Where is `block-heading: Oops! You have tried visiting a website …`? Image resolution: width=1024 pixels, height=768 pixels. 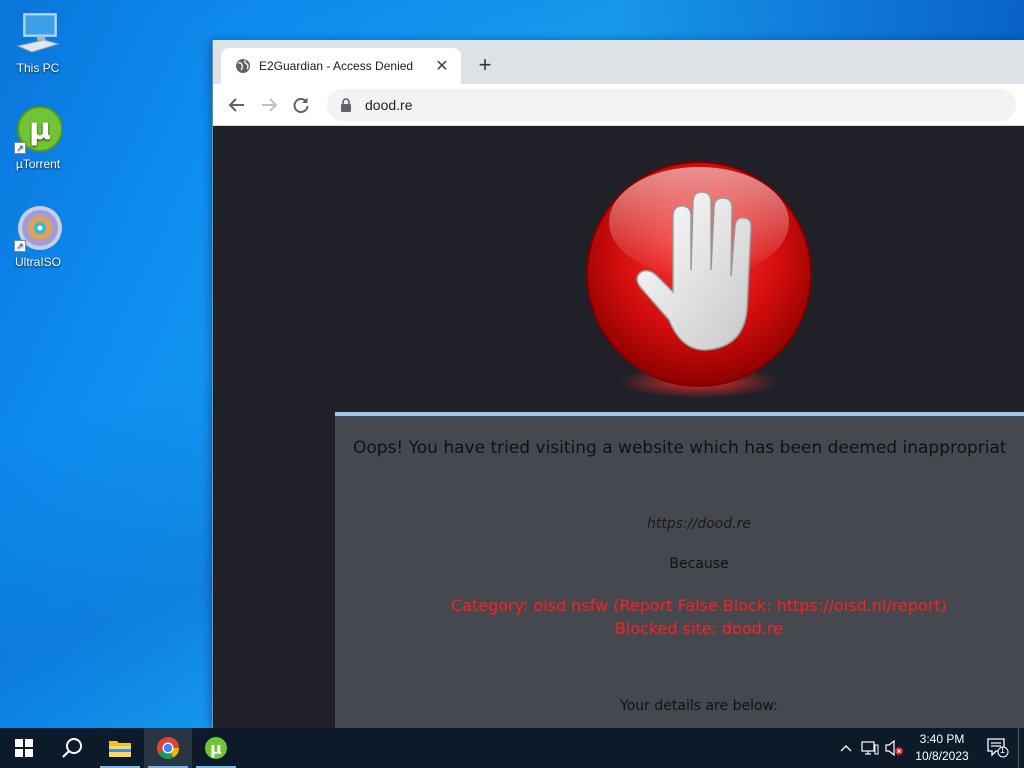 block-heading: Oops! You have tried visiting a website … is located at coordinates (680, 448).